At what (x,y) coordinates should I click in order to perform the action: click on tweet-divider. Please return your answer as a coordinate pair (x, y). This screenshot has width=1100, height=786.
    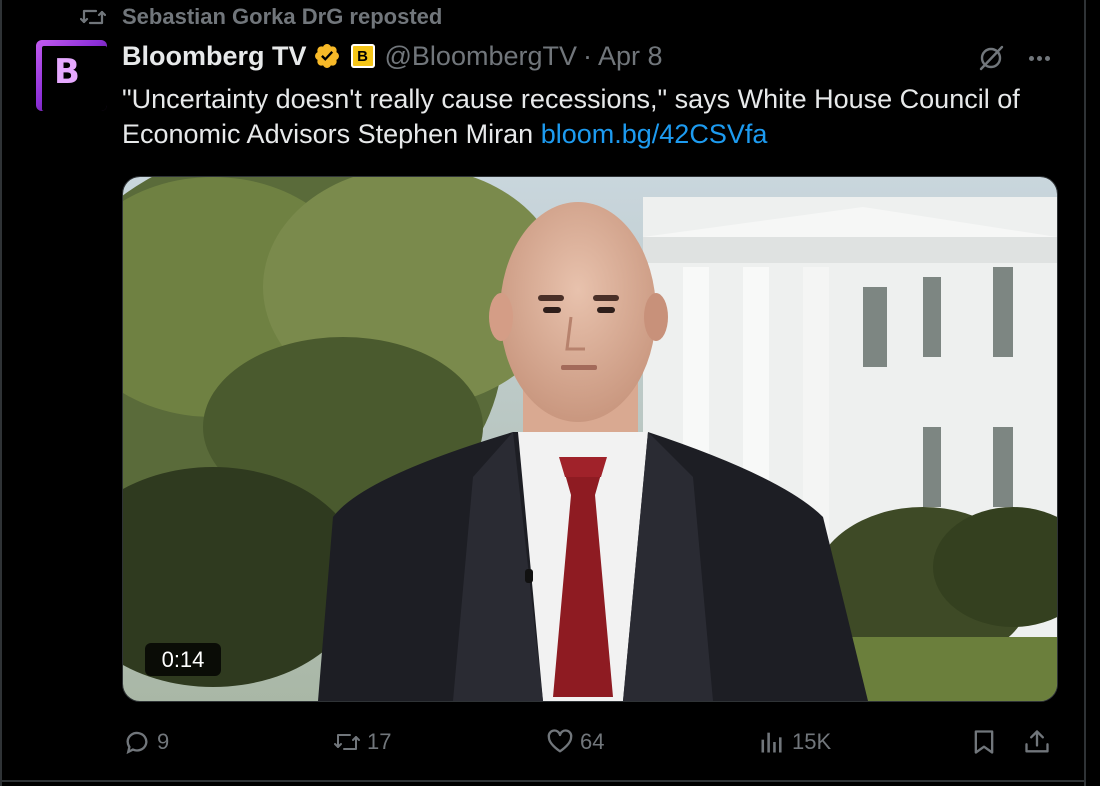
    Looking at the image, I should click on (543, 781).